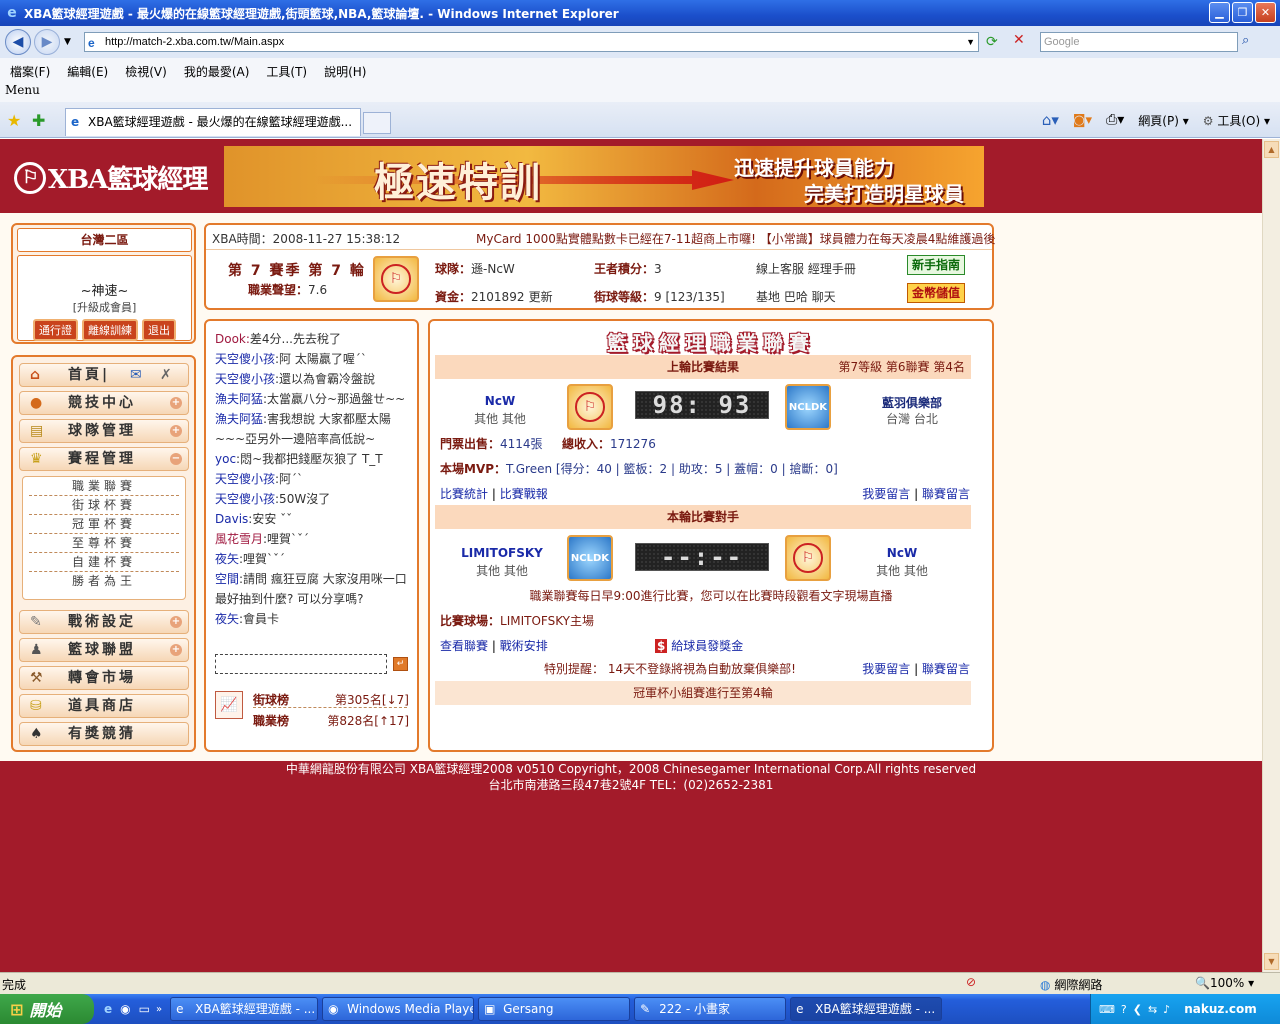  I want to click on sub-custom-cup: 自建杯賽, so click(104, 562).